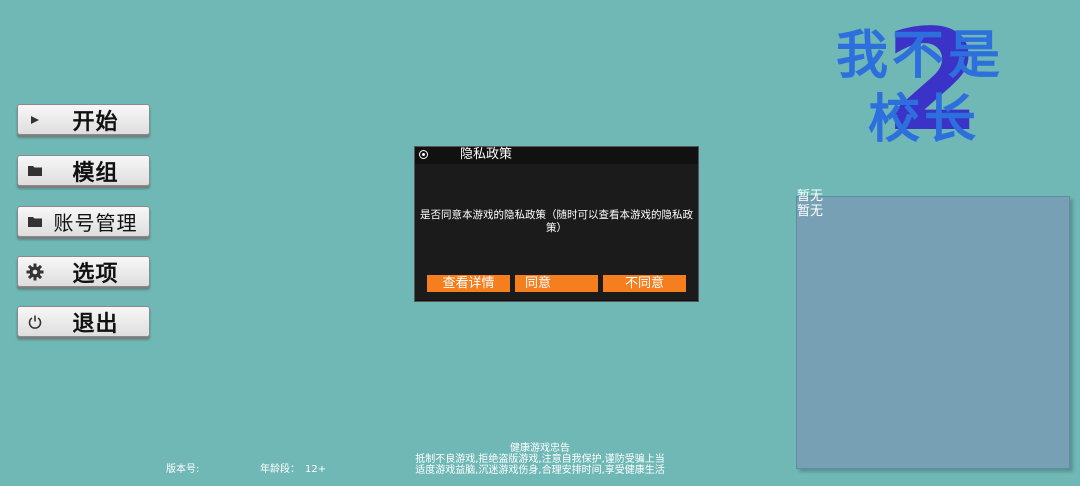  I want to click on age-label: 年龄段：, so click(280, 469).